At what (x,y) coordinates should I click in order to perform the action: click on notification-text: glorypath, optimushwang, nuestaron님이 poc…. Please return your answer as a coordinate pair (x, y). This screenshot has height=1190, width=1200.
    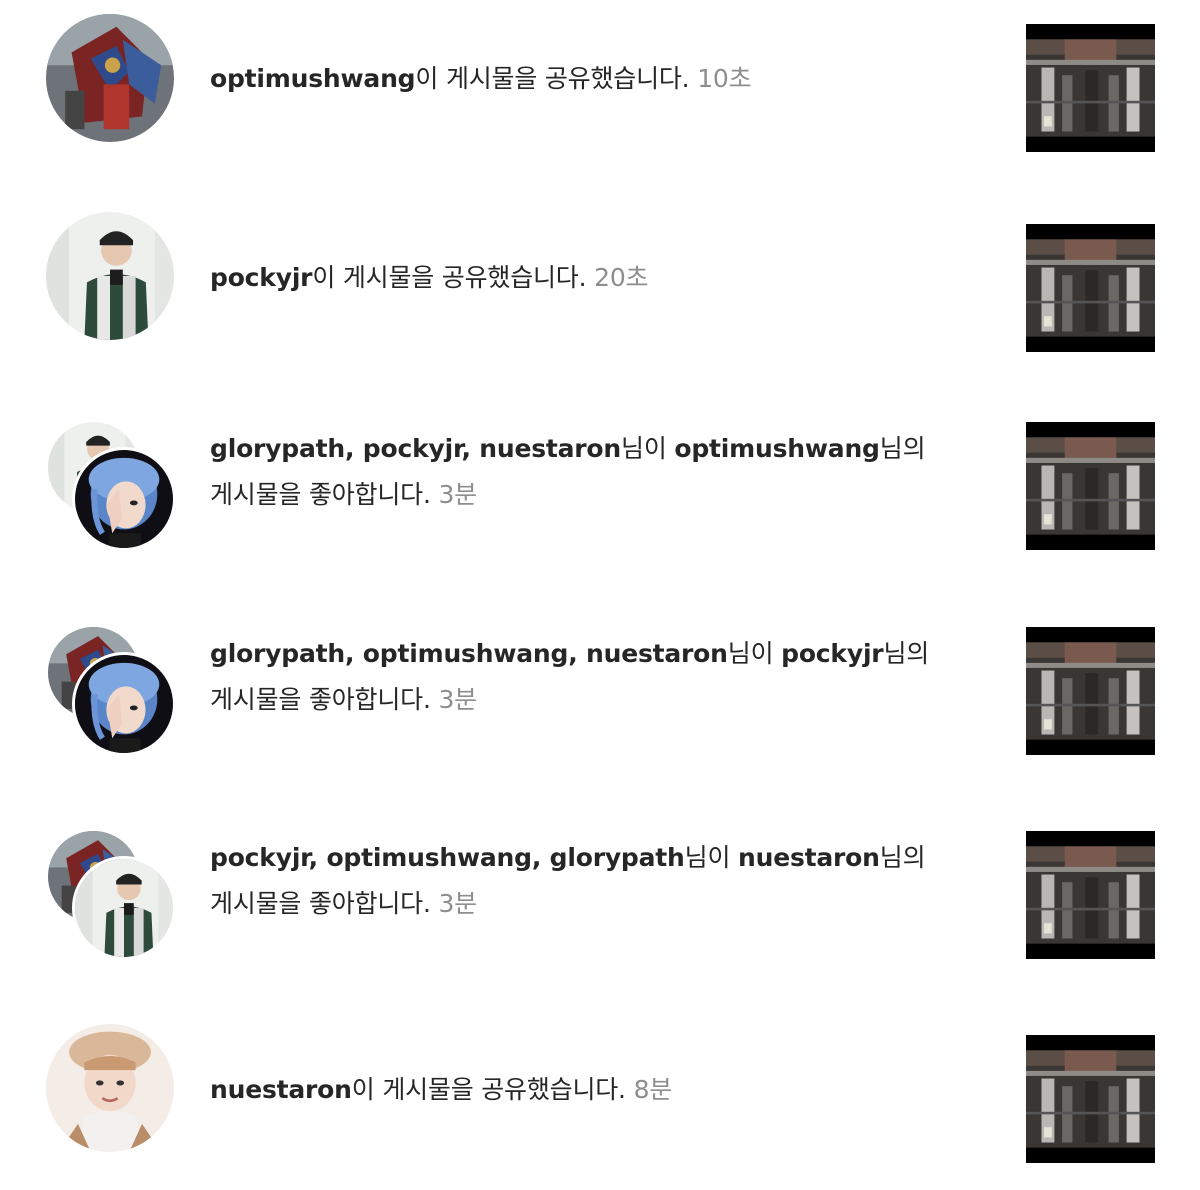
    Looking at the image, I should click on (580, 677).